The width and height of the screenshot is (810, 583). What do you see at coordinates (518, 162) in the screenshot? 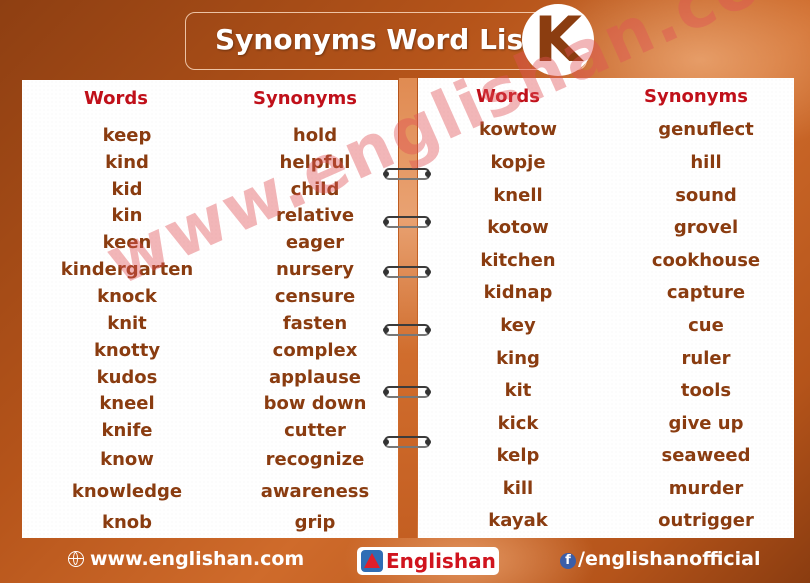
I see `word-cell: kopje` at bounding box center [518, 162].